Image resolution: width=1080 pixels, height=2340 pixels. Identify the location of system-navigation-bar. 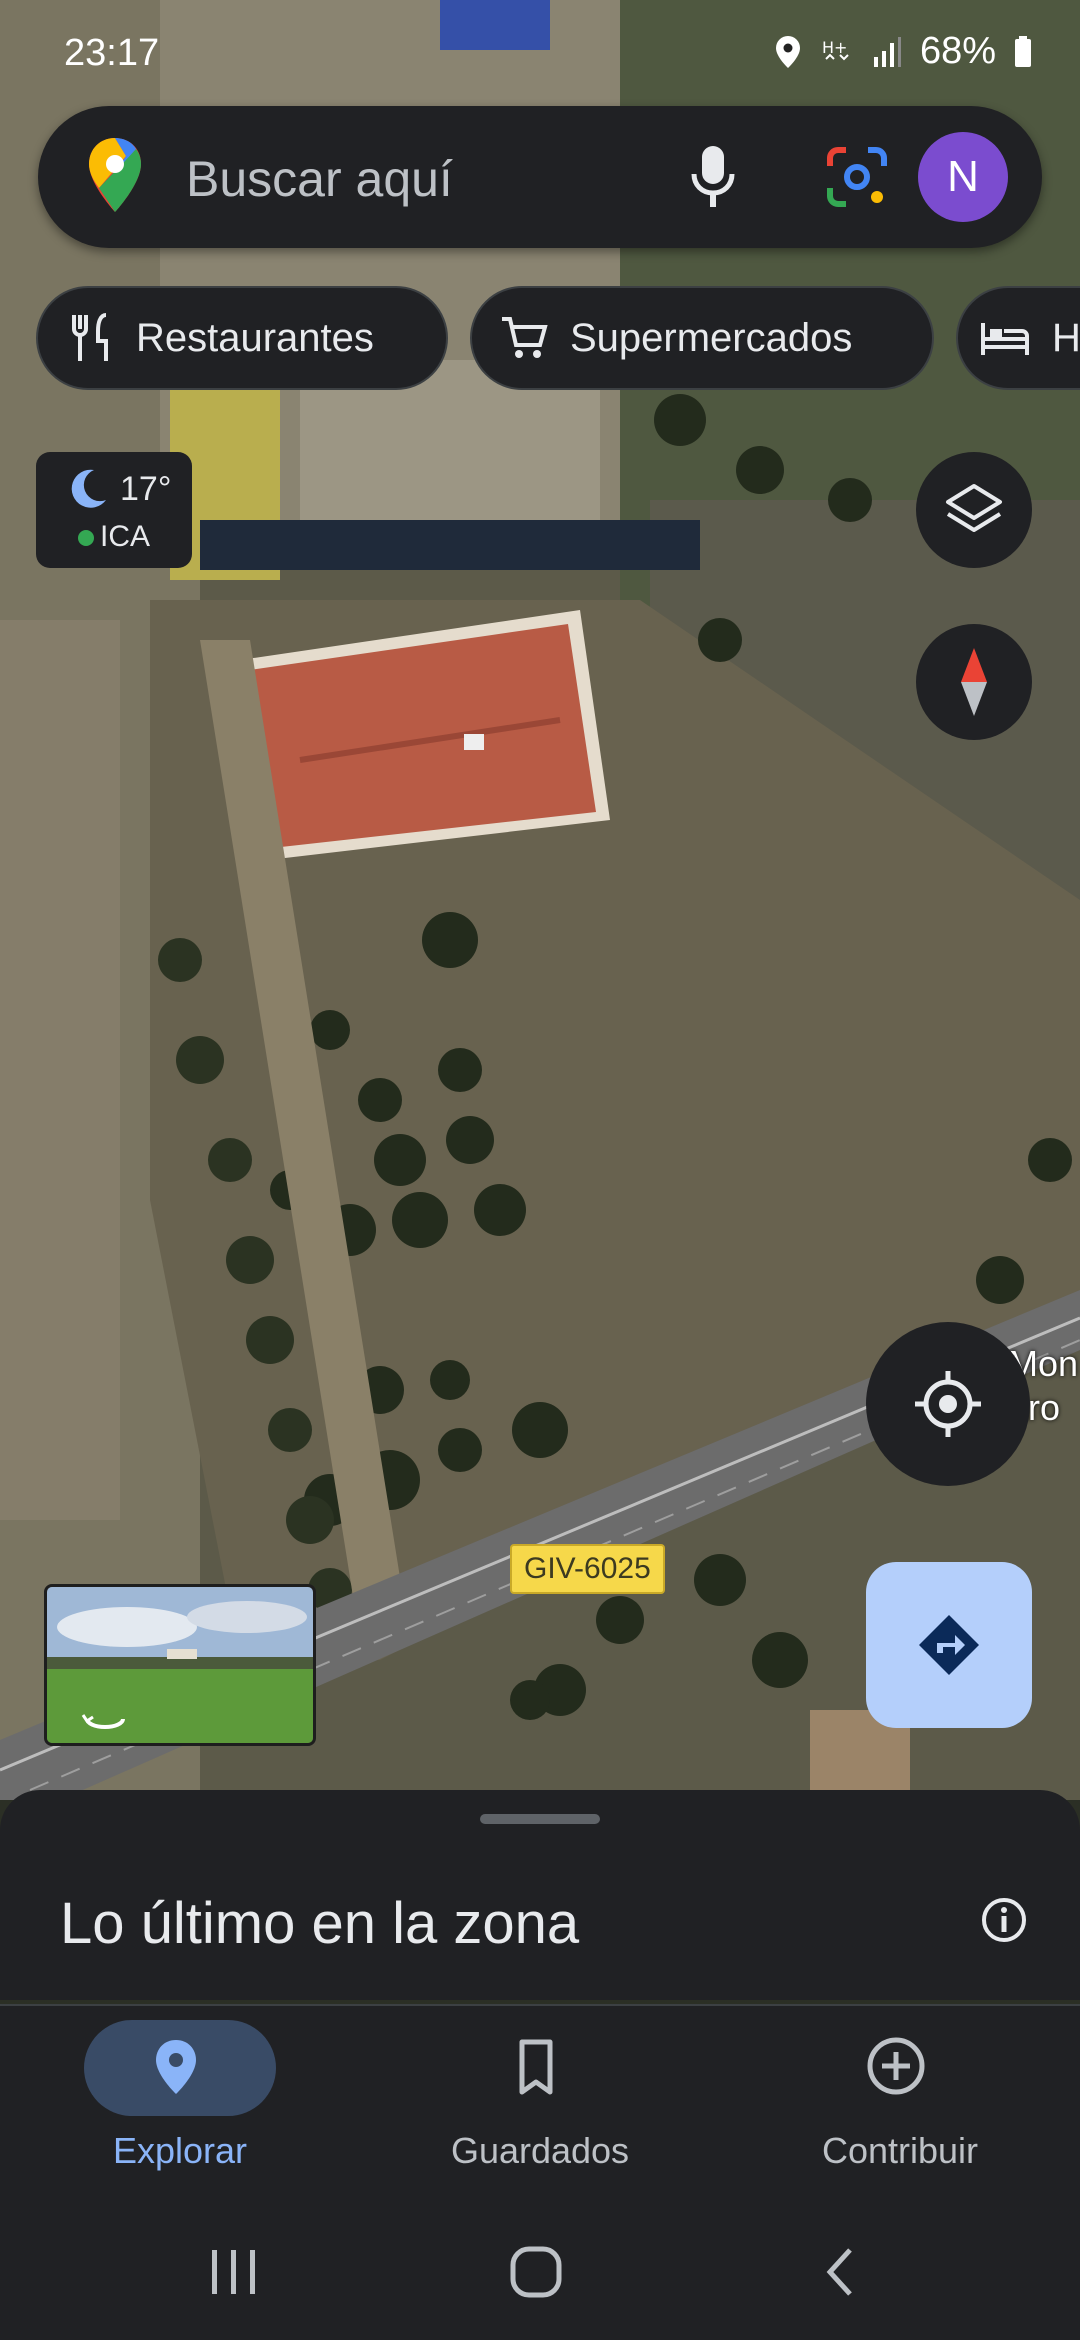
(540, 2272).